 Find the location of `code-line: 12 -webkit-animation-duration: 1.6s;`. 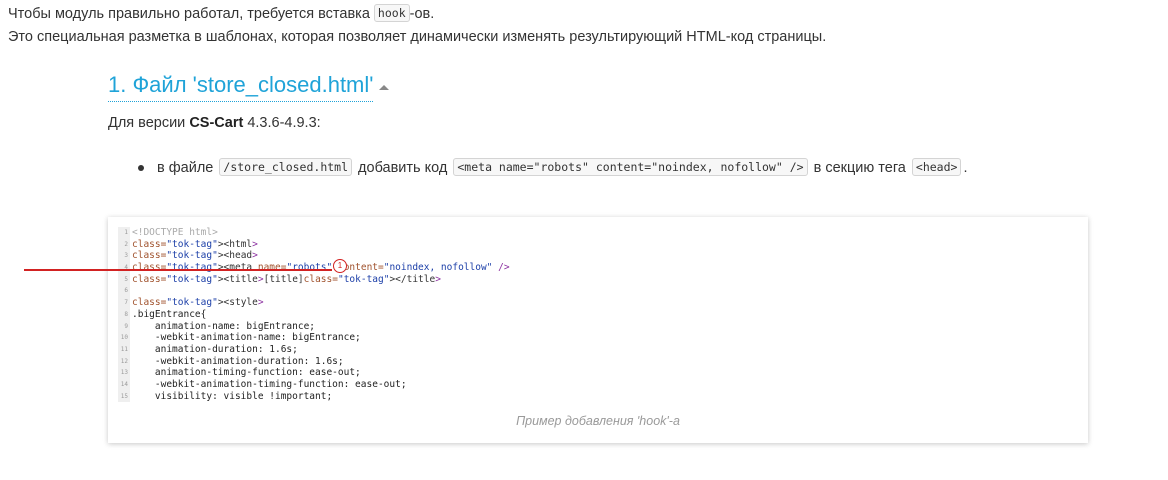

code-line: 12 -webkit-animation-duration: 1.6s; is located at coordinates (348, 361).